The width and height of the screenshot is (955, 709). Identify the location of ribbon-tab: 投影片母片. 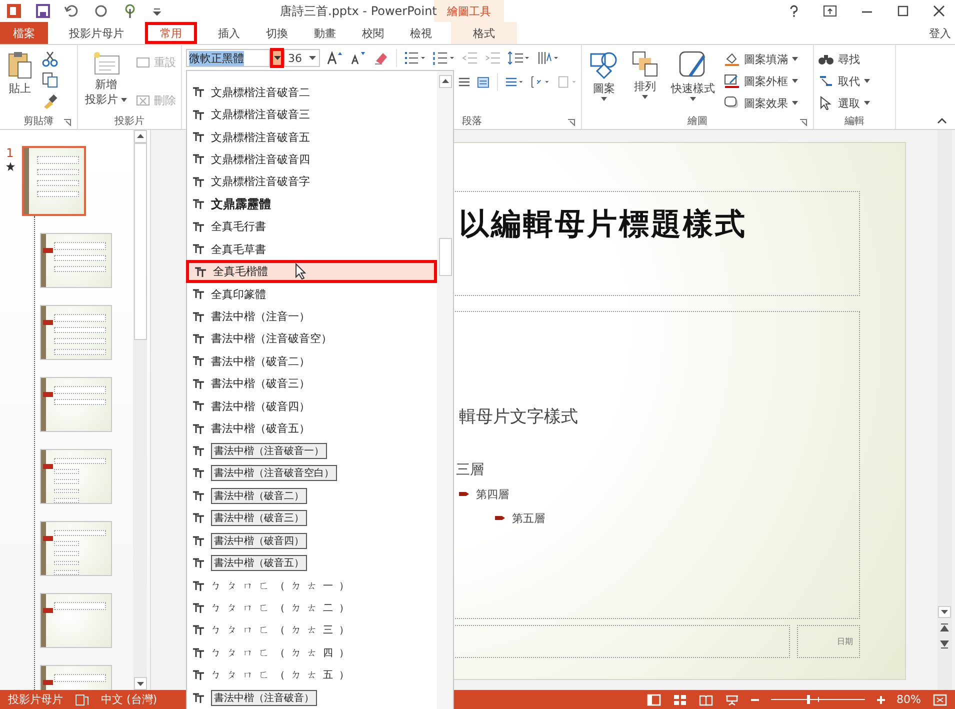
(96, 33).